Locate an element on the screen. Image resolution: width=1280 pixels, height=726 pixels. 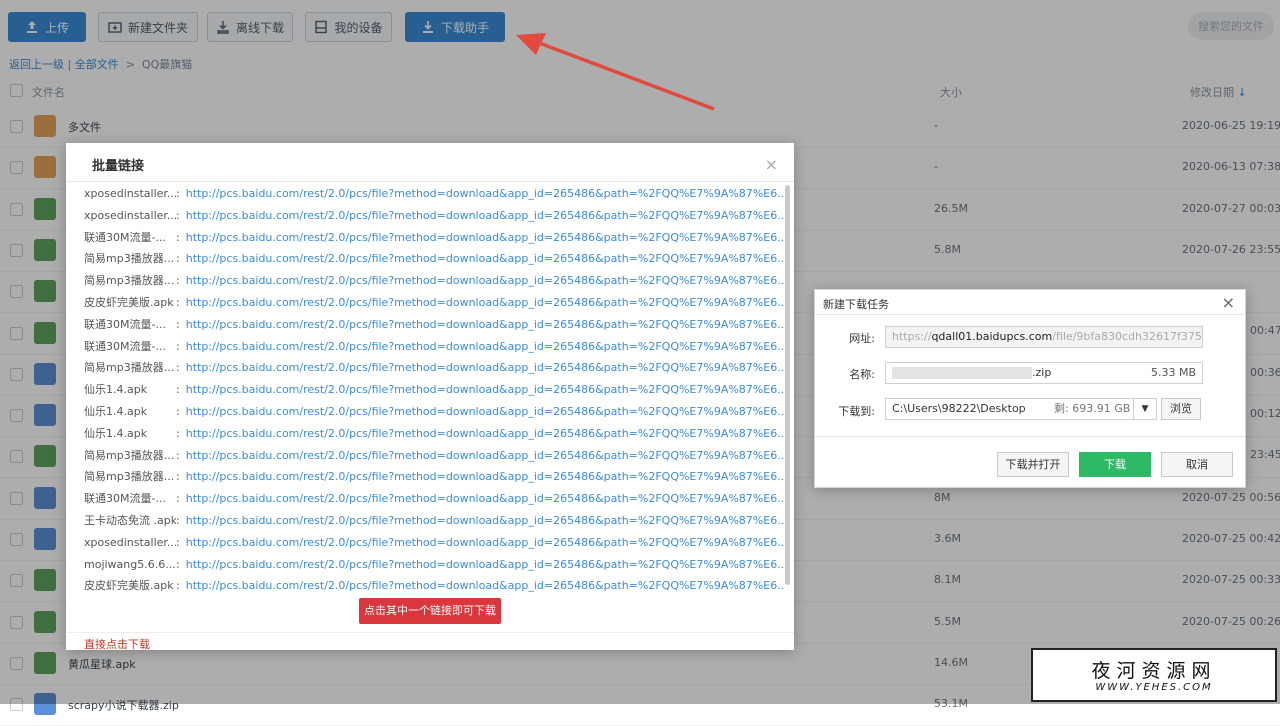
arrow-annotation is located at coordinates (615, 72).